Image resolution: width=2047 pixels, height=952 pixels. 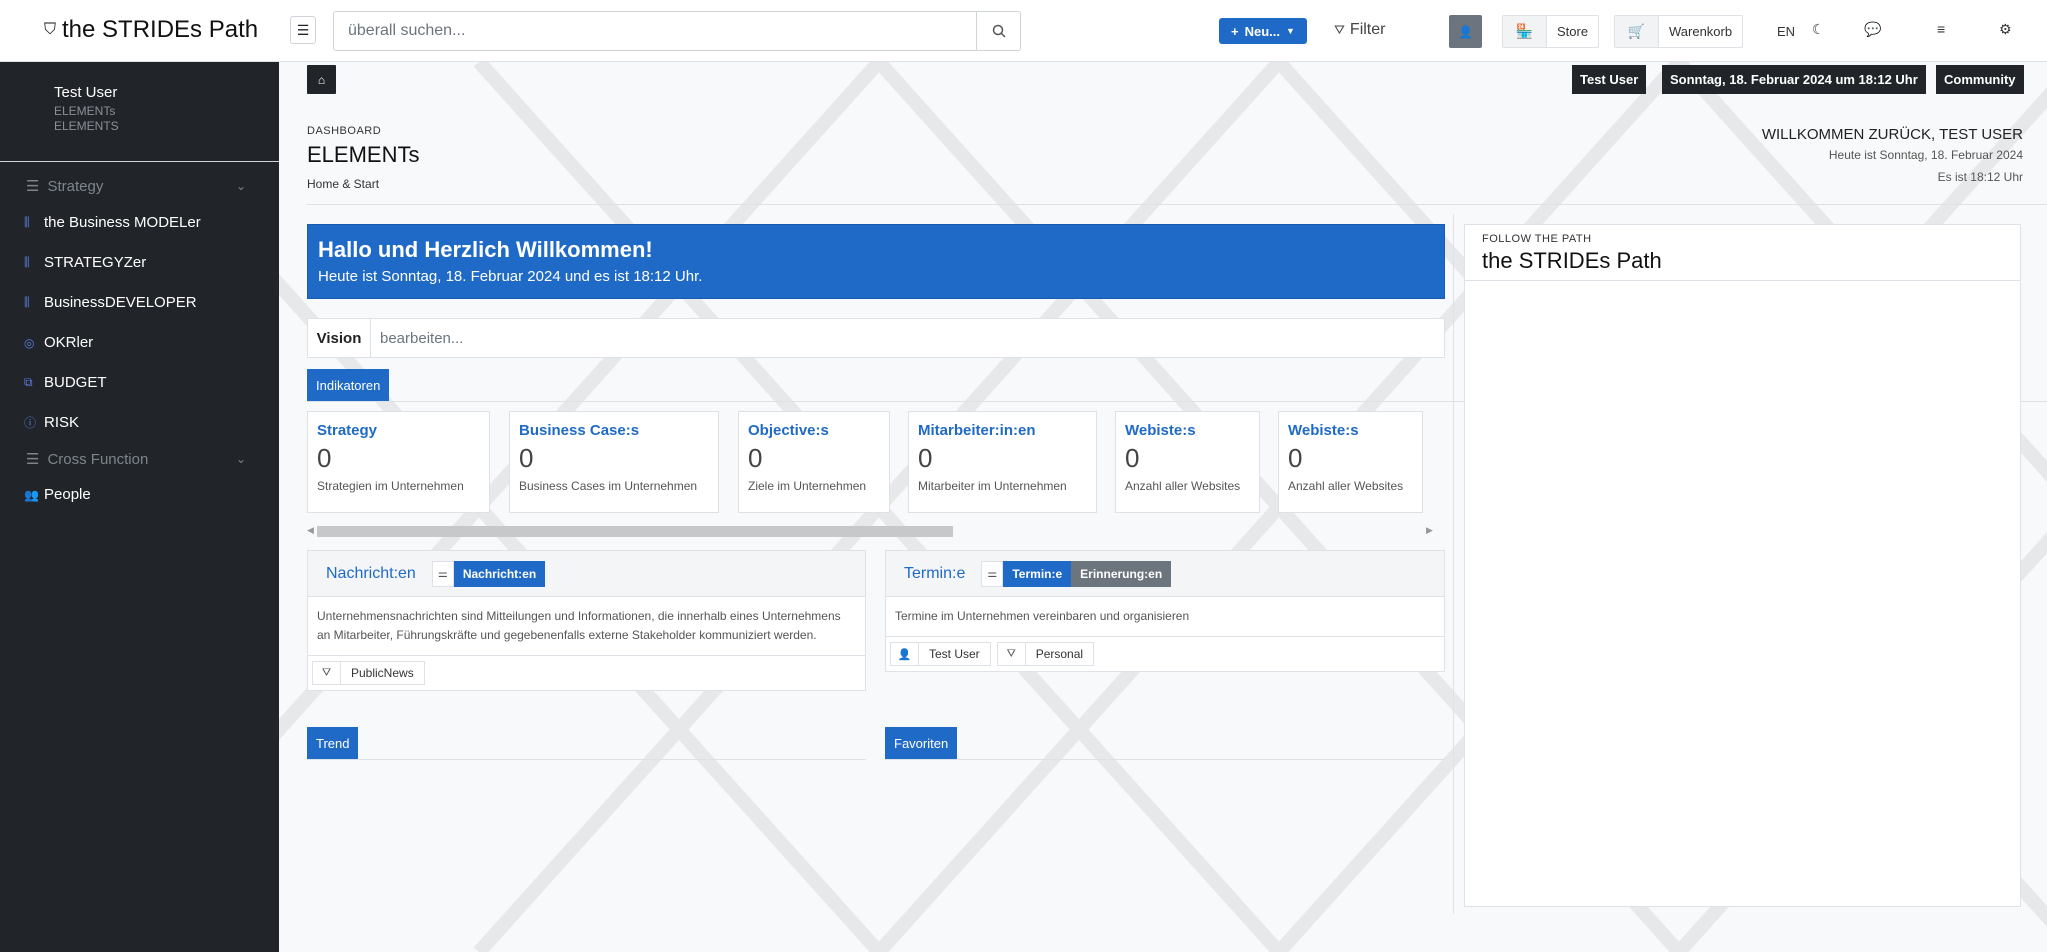 What do you see at coordinates (86, 92) in the screenshot?
I see `sidebar-user-name: Test User` at bounding box center [86, 92].